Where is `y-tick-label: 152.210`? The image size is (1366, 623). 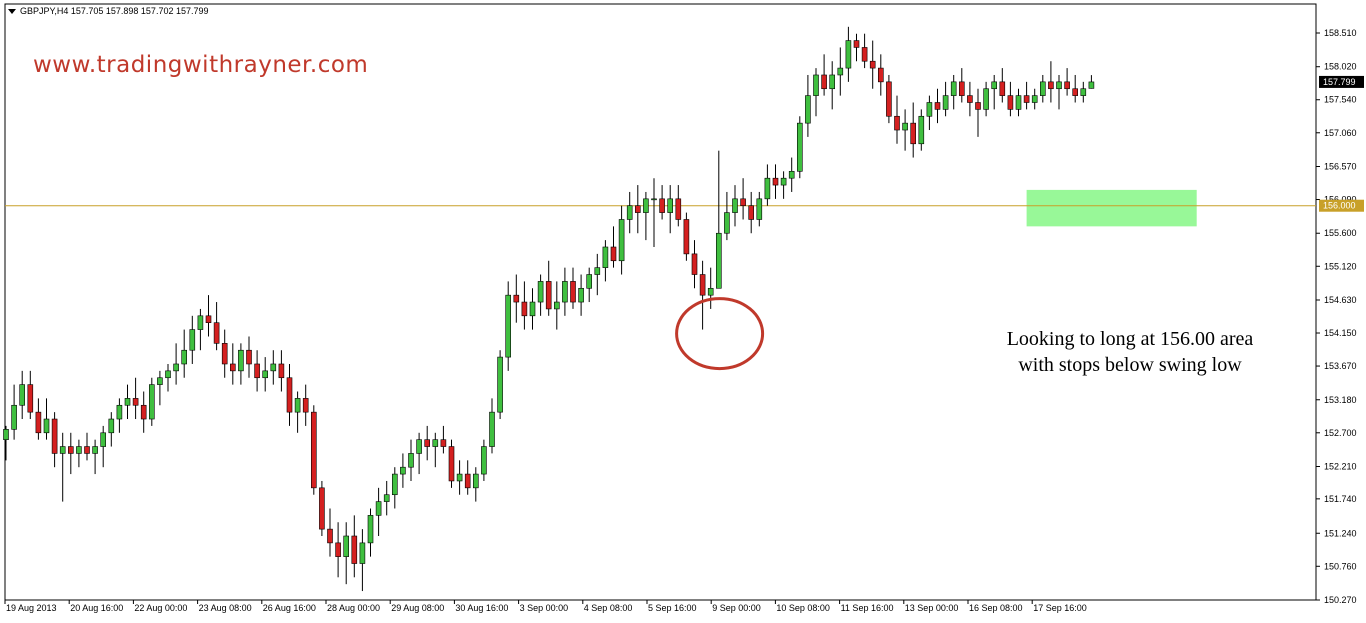 y-tick-label: 152.210 is located at coordinates (1340, 467).